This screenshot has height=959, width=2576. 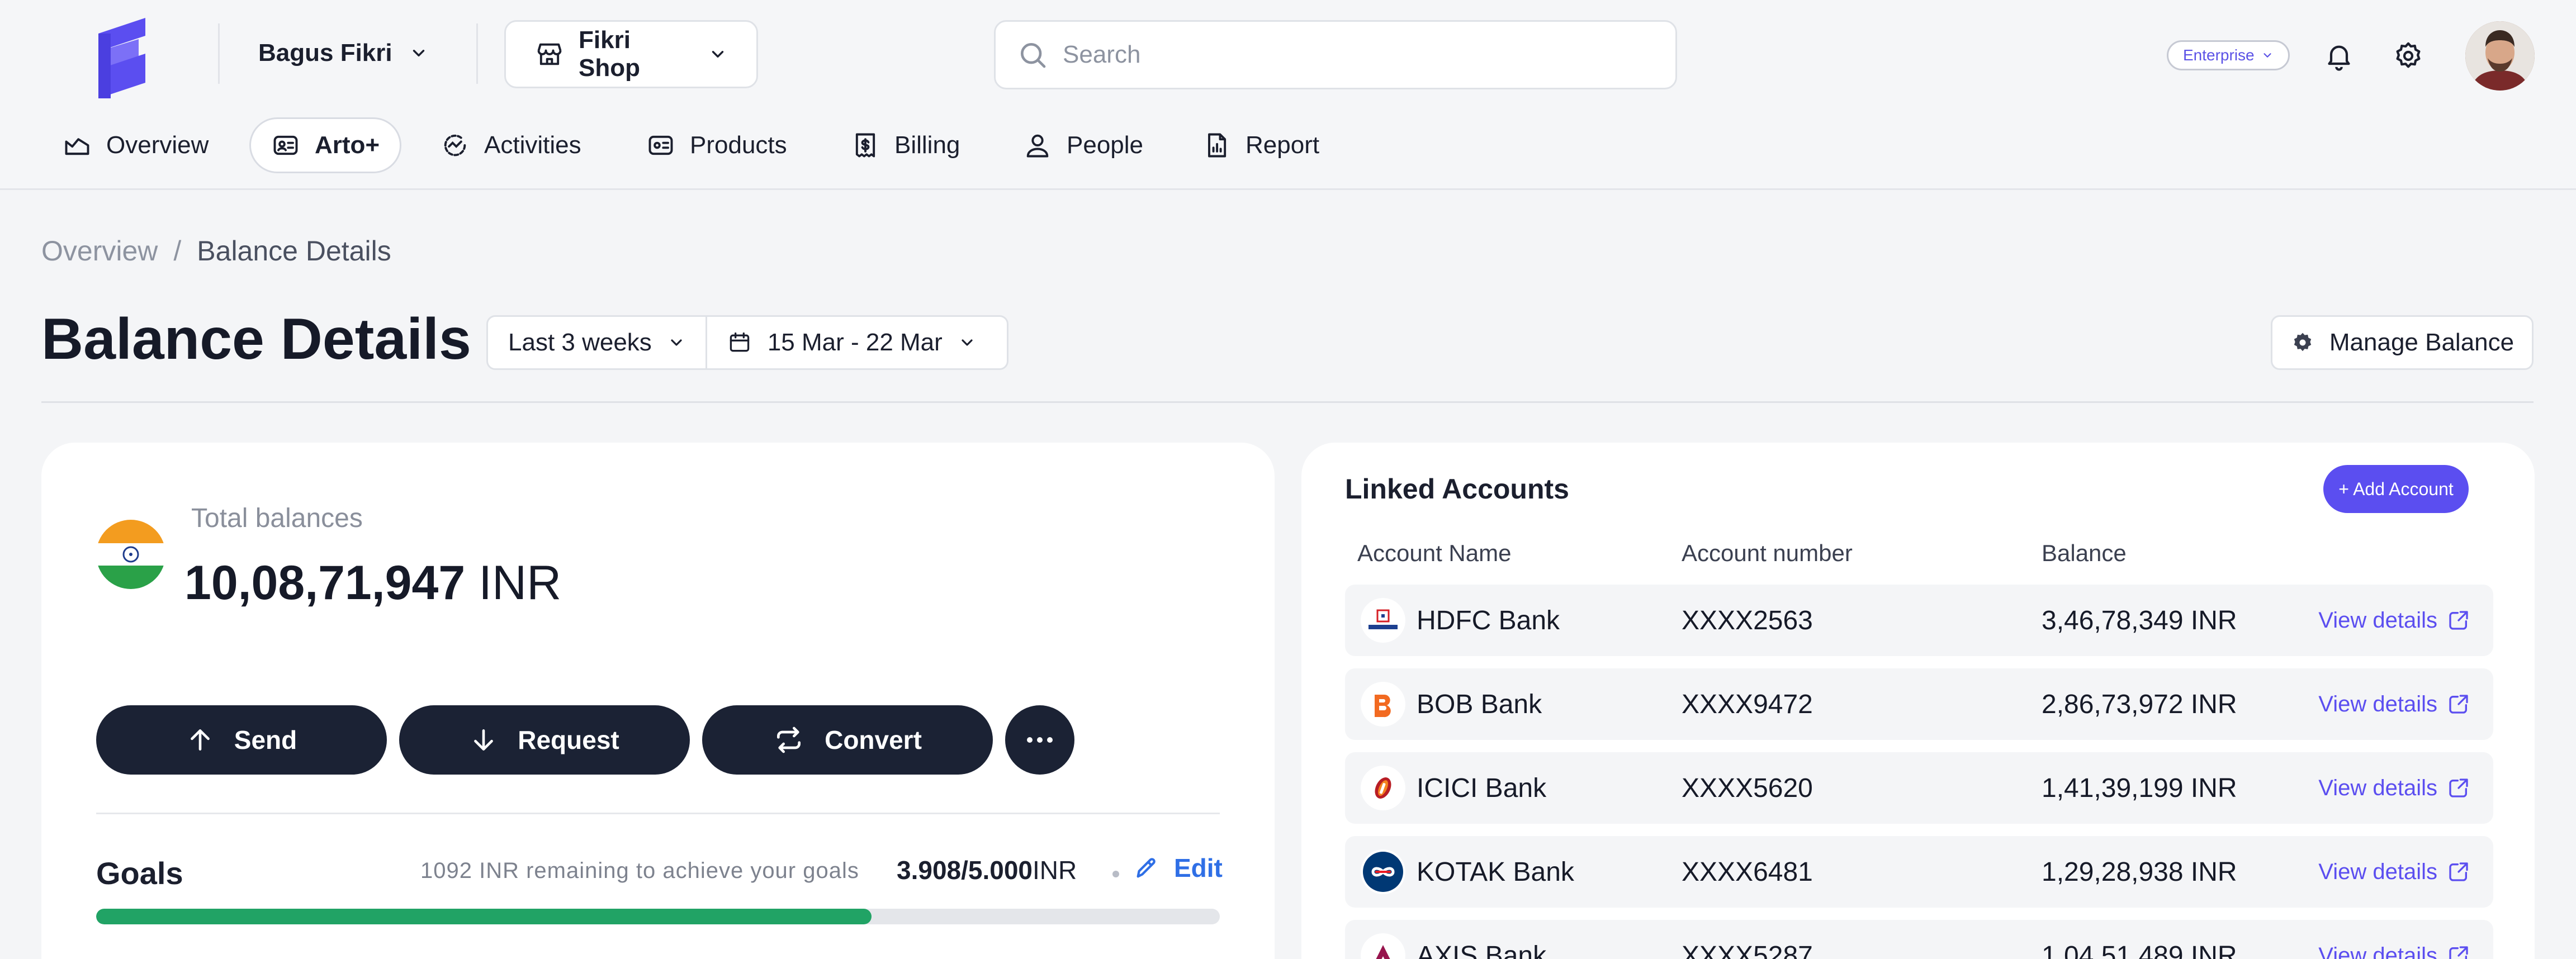 I want to click on axis-logo-icon, so click(x=1383, y=946).